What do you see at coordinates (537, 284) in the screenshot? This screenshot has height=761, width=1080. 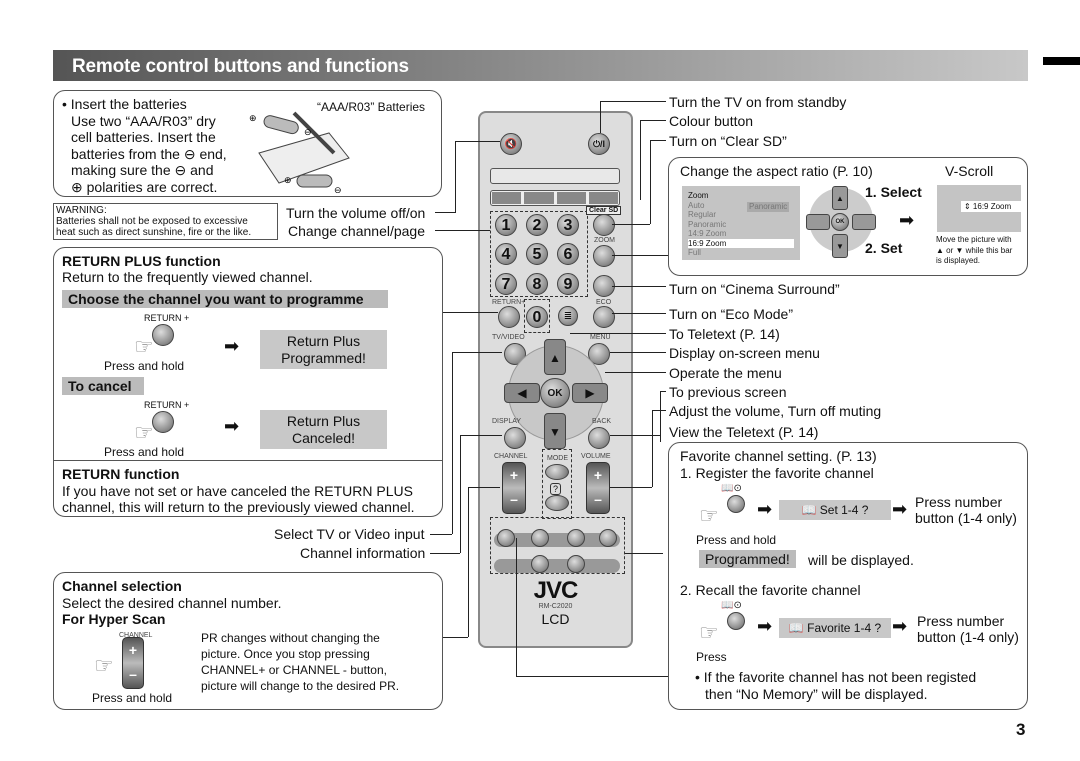 I see `number-button-8: 8` at bounding box center [537, 284].